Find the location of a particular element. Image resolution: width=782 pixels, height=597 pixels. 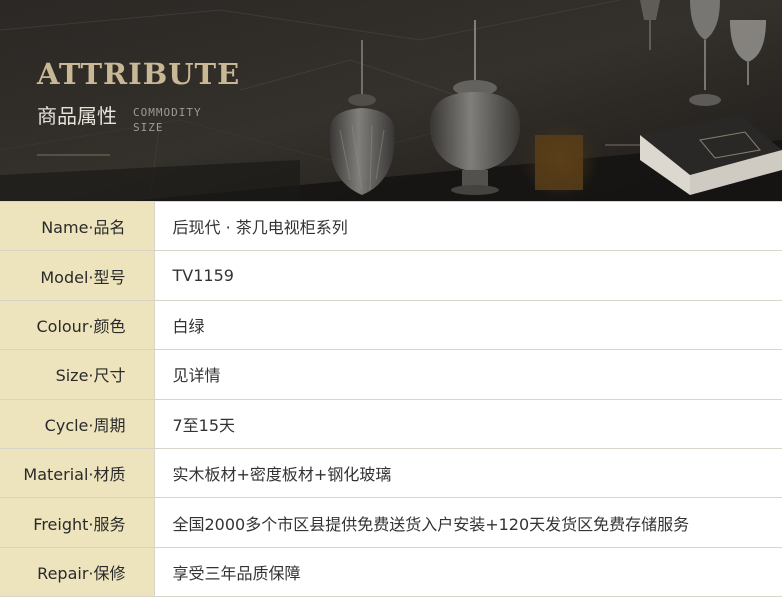

attribute-key: Size·尺寸 is located at coordinates (77, 374).